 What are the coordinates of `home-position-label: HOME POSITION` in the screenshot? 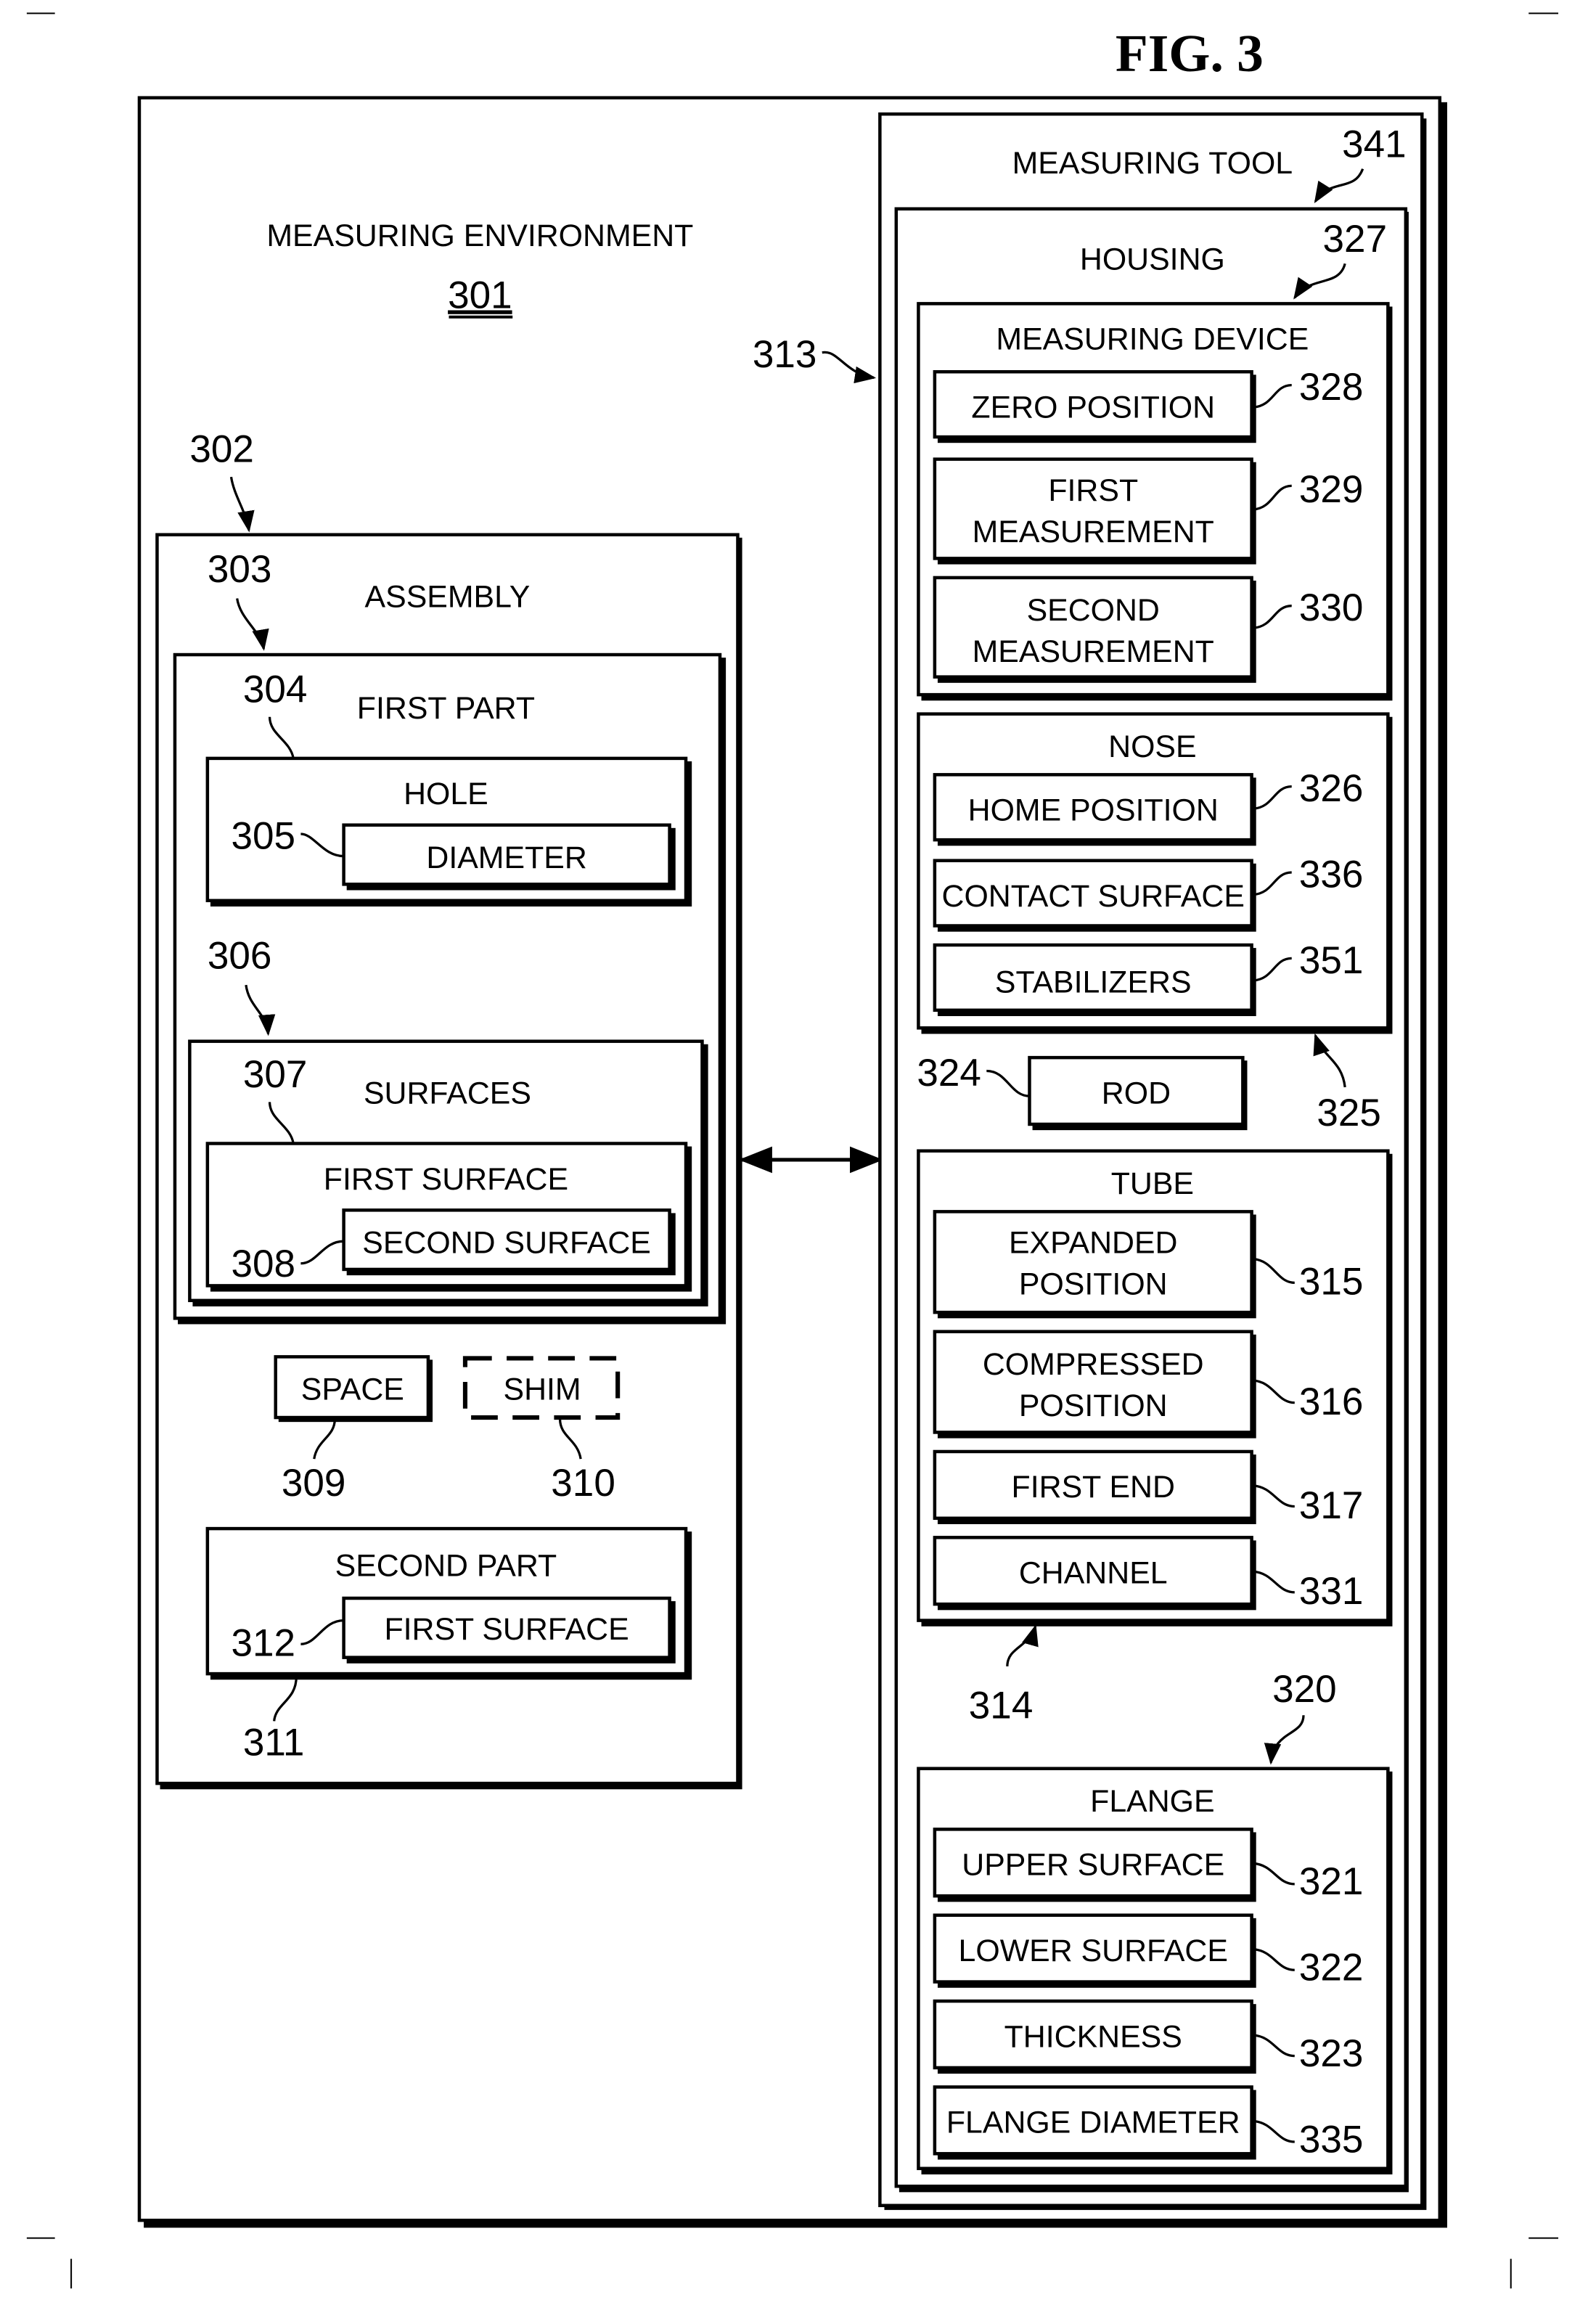 It's located at (1093, 810).